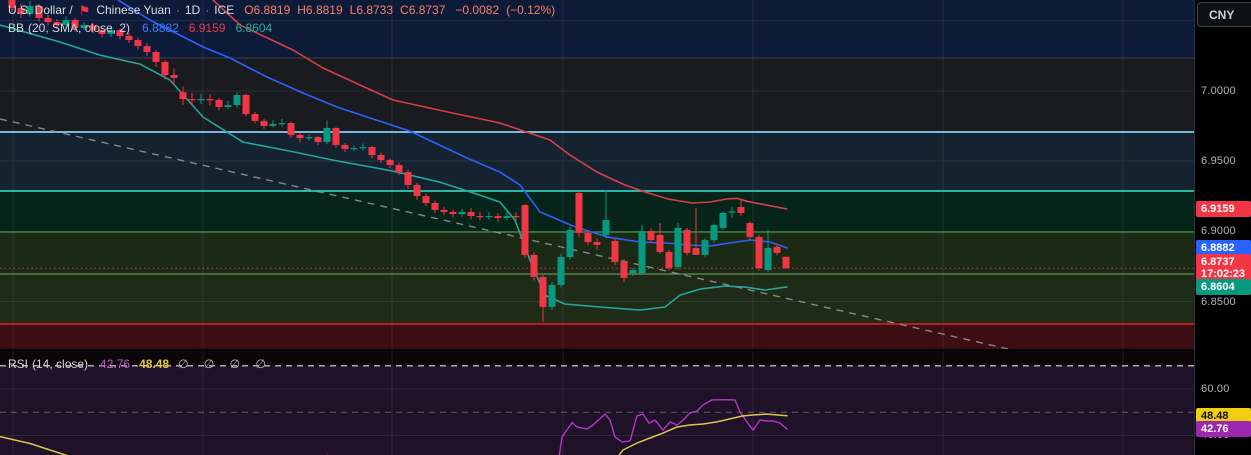 The image size is (1251, 455). What do you see at coordinates (85, 10) in the screenshot?
I see `flag-icon: ⚑` at bounding box center [85, 10].